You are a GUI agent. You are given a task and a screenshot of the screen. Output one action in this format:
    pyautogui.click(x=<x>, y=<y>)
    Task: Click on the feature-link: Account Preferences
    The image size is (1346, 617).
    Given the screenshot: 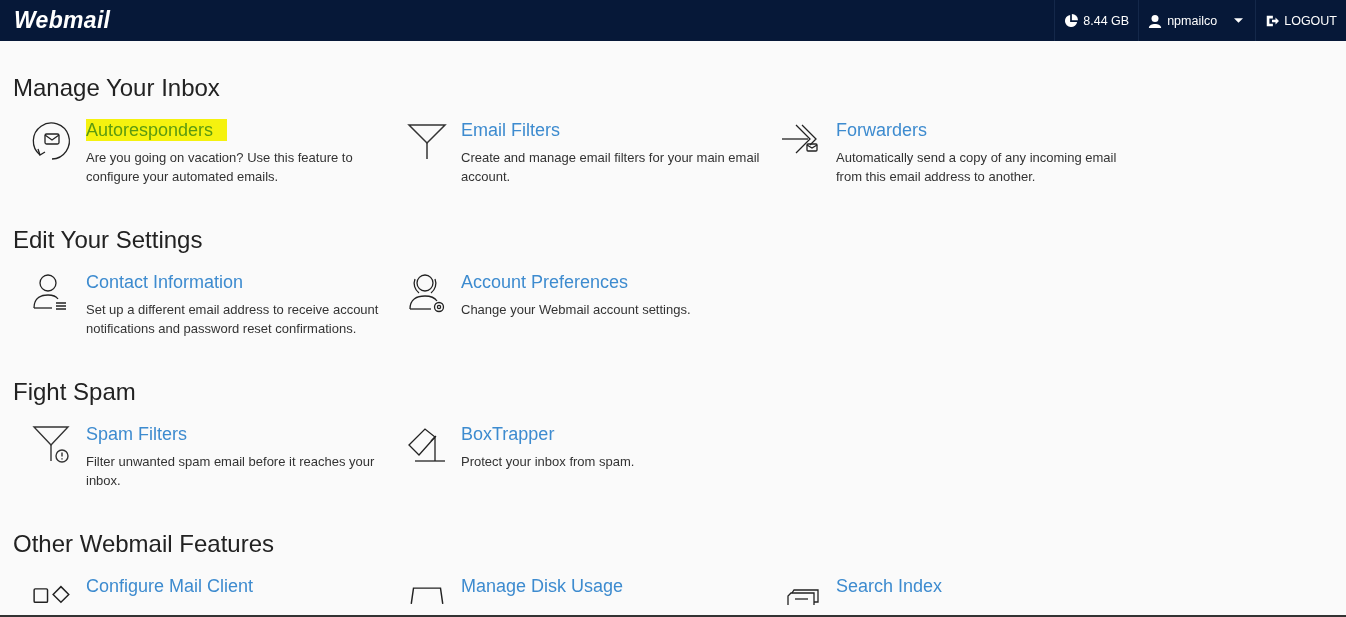 What is the action you would take?
    pyautogui.click(x=545, y=282)
    